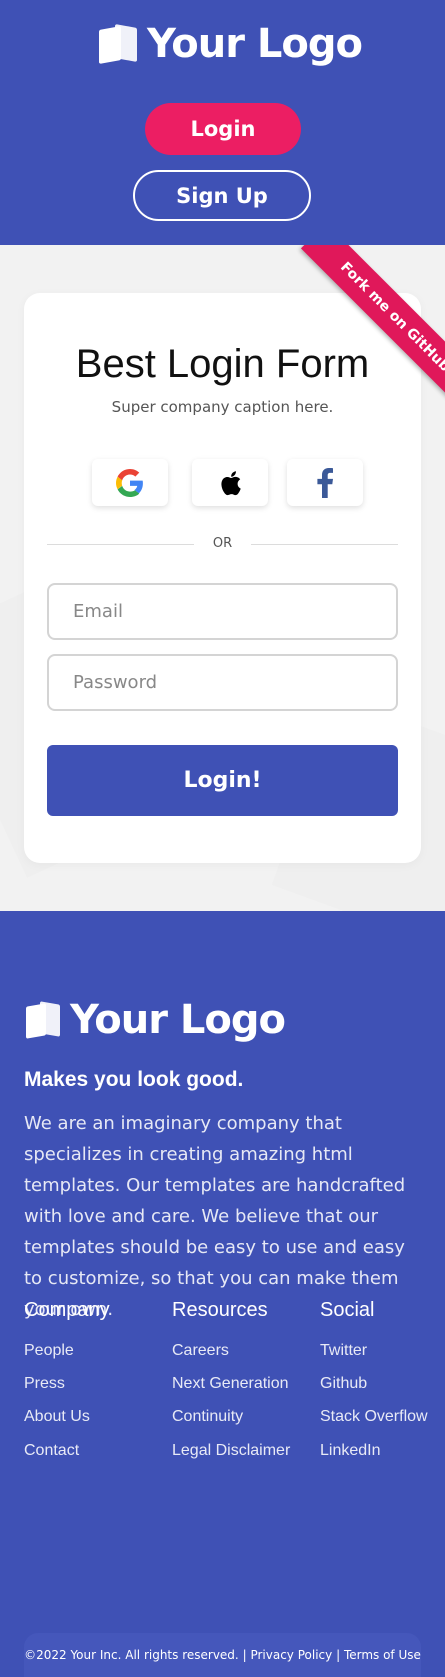 The image size is (445, 1677). What do you see at coordinates (382, 1655) in the screenshot?
I see `terms-of-use-link: Terms of Use` at bounding box center [382, 1655].